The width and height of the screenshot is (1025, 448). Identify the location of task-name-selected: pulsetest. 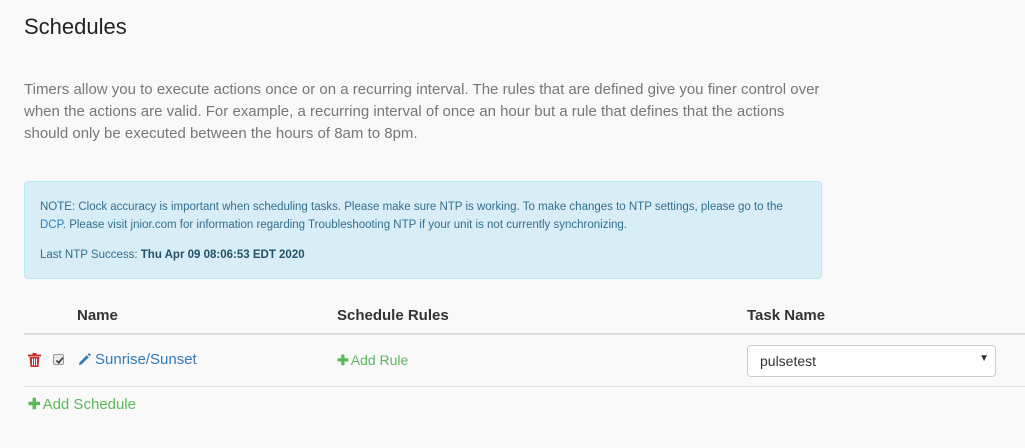
(788, 361).